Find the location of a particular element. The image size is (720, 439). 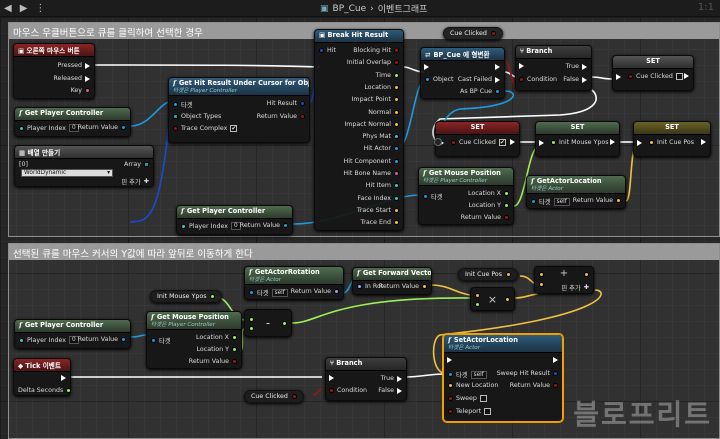

vector-in-pin is located at coordinates (450, 385).